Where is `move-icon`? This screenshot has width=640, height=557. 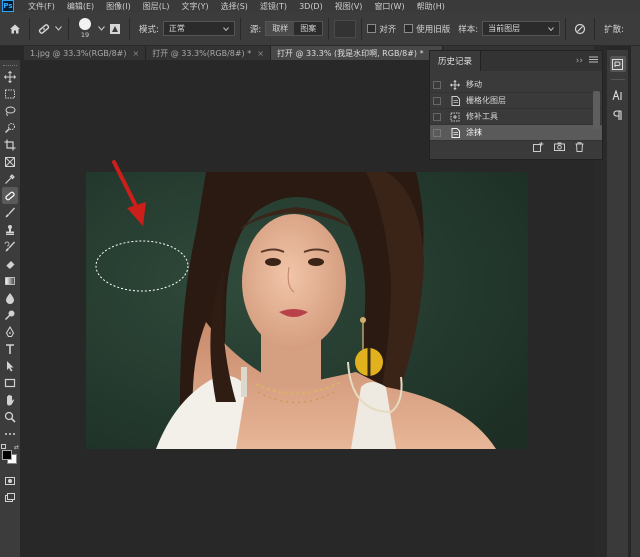 move-icon is located at coordinates (455, 84).